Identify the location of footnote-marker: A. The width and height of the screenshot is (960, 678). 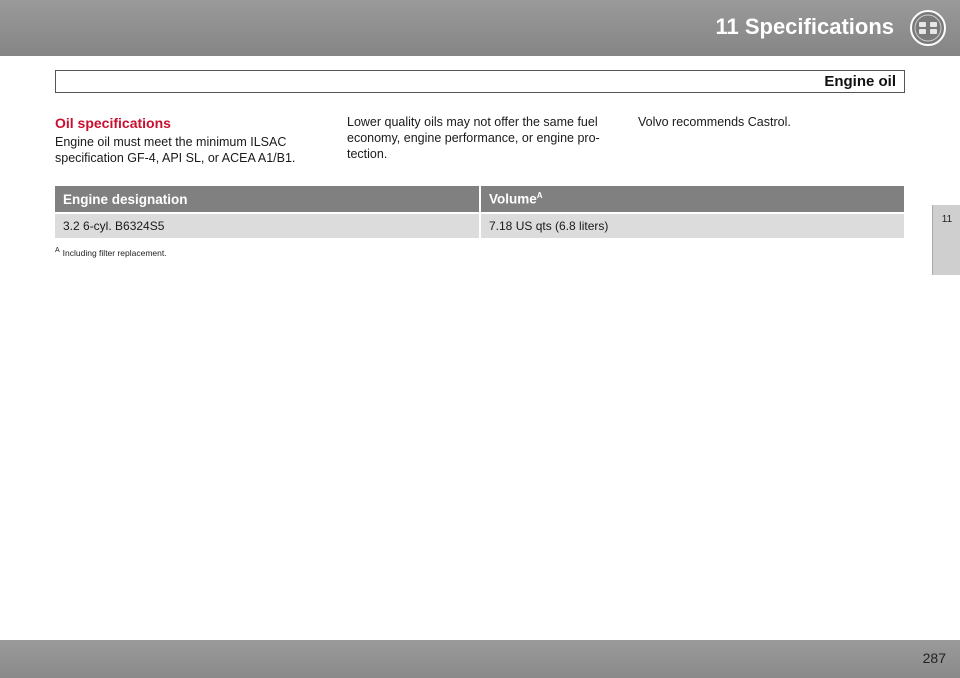
(57, 250).